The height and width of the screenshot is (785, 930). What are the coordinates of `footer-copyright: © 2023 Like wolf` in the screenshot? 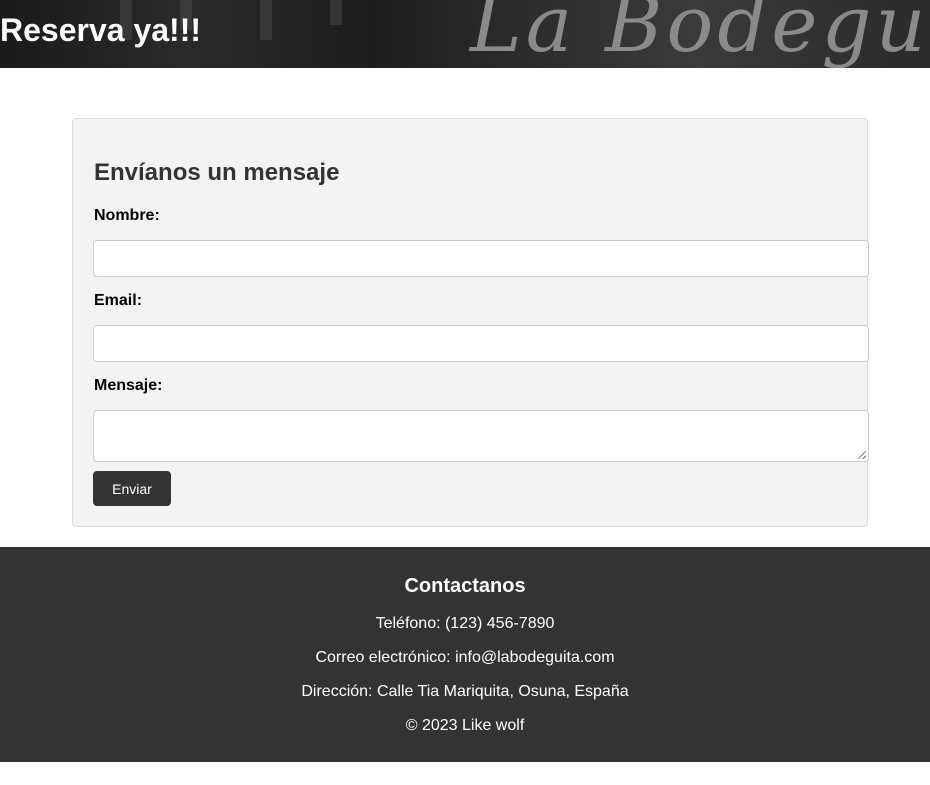 It's located at (465, 725).